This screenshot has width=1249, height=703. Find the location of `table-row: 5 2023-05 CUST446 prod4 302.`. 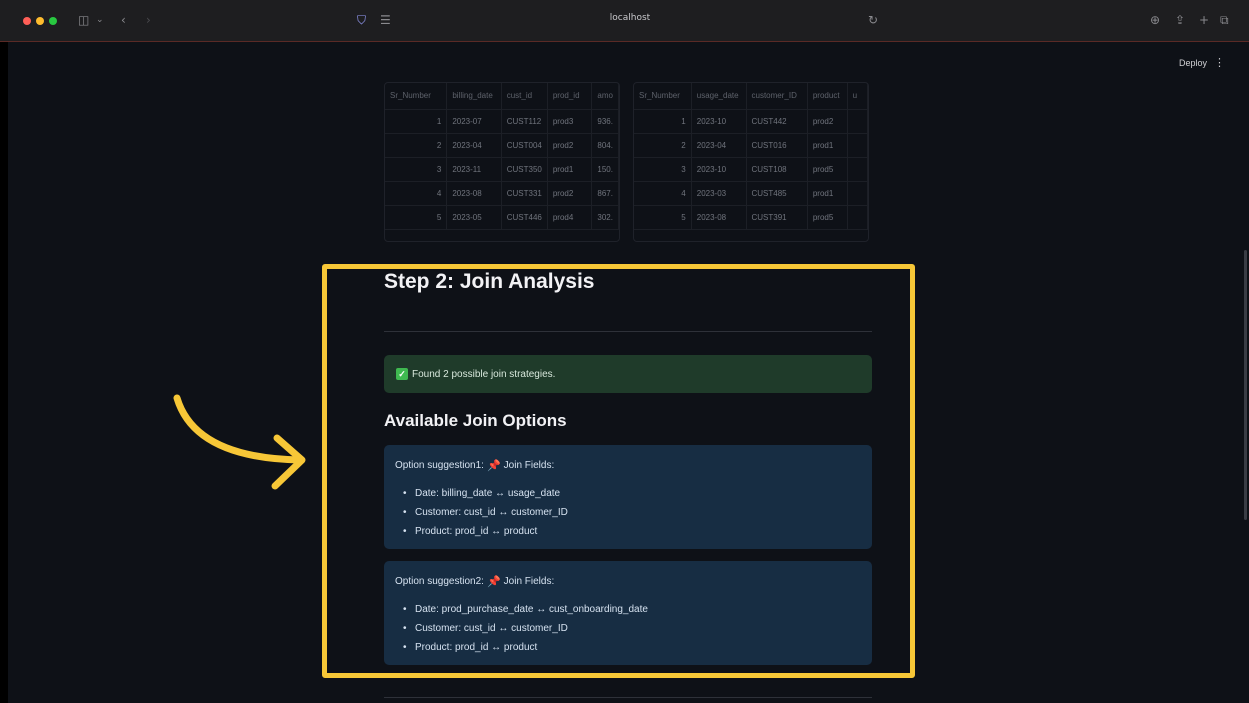

table-row: 5 2023-05 CUST446 prod4 302. is located at coordinates (502, 217).